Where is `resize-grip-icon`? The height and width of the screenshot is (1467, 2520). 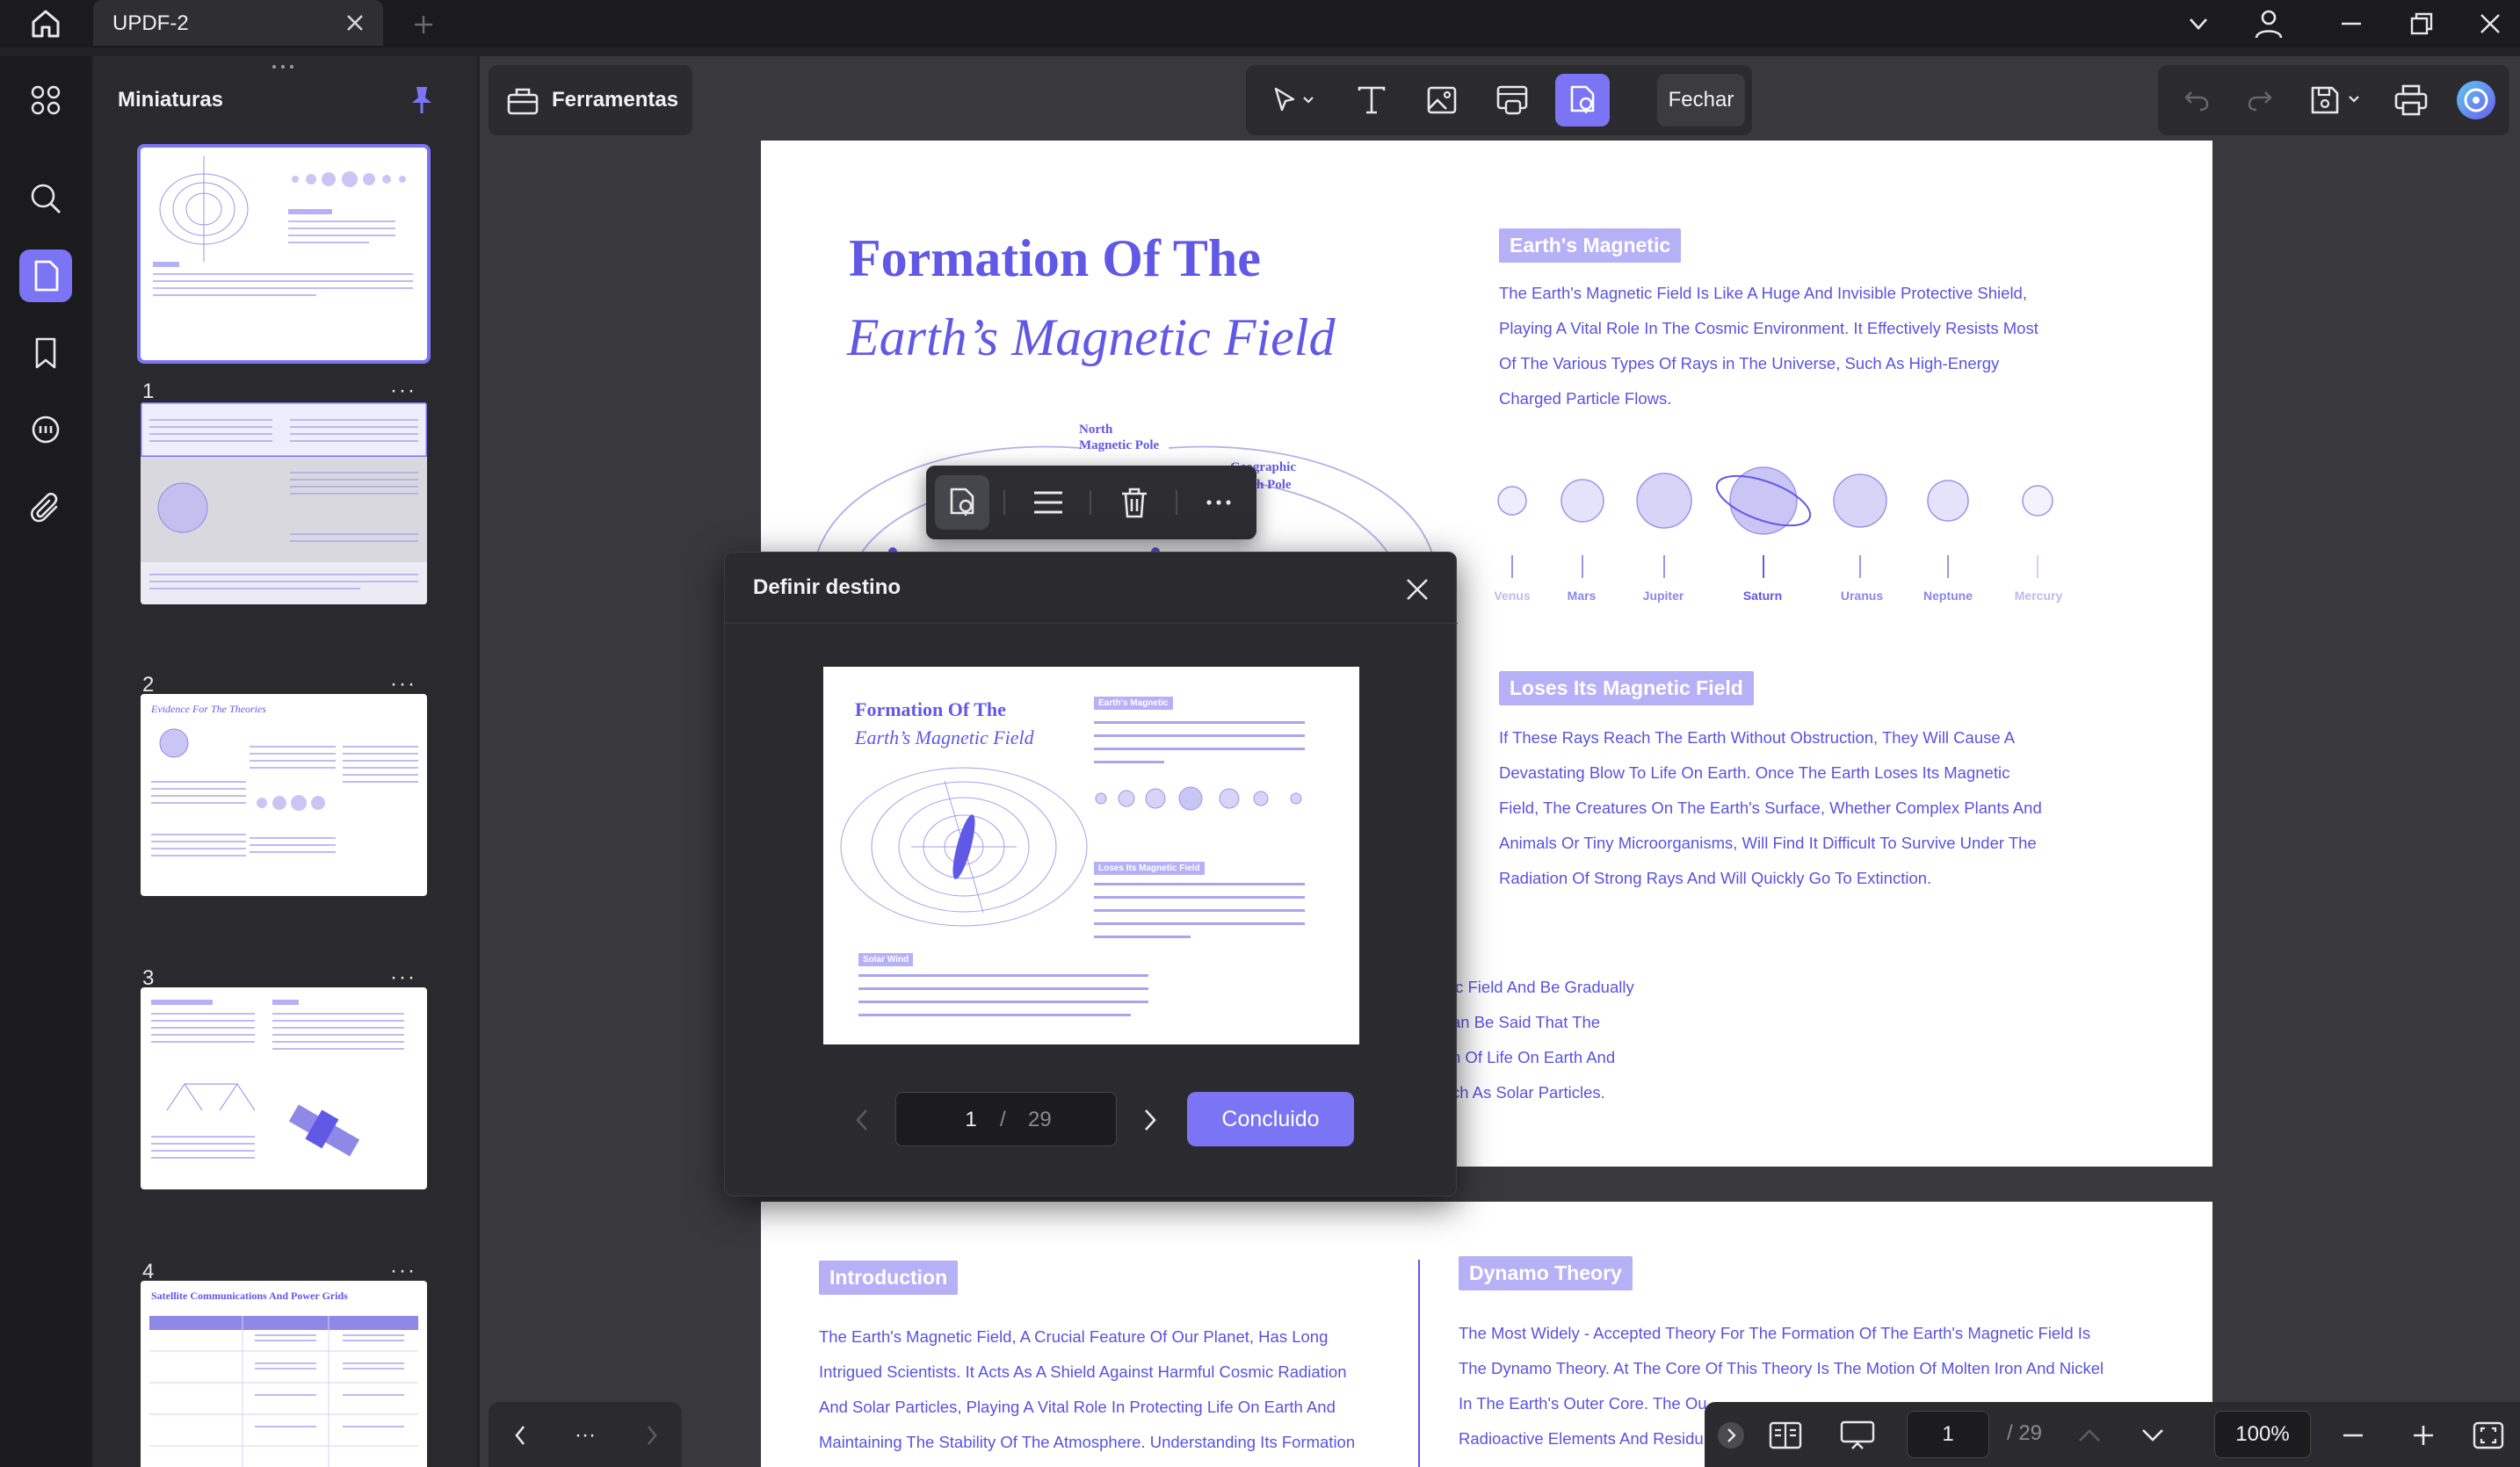 resize-grip-icon is located at coordinates (283, 66).